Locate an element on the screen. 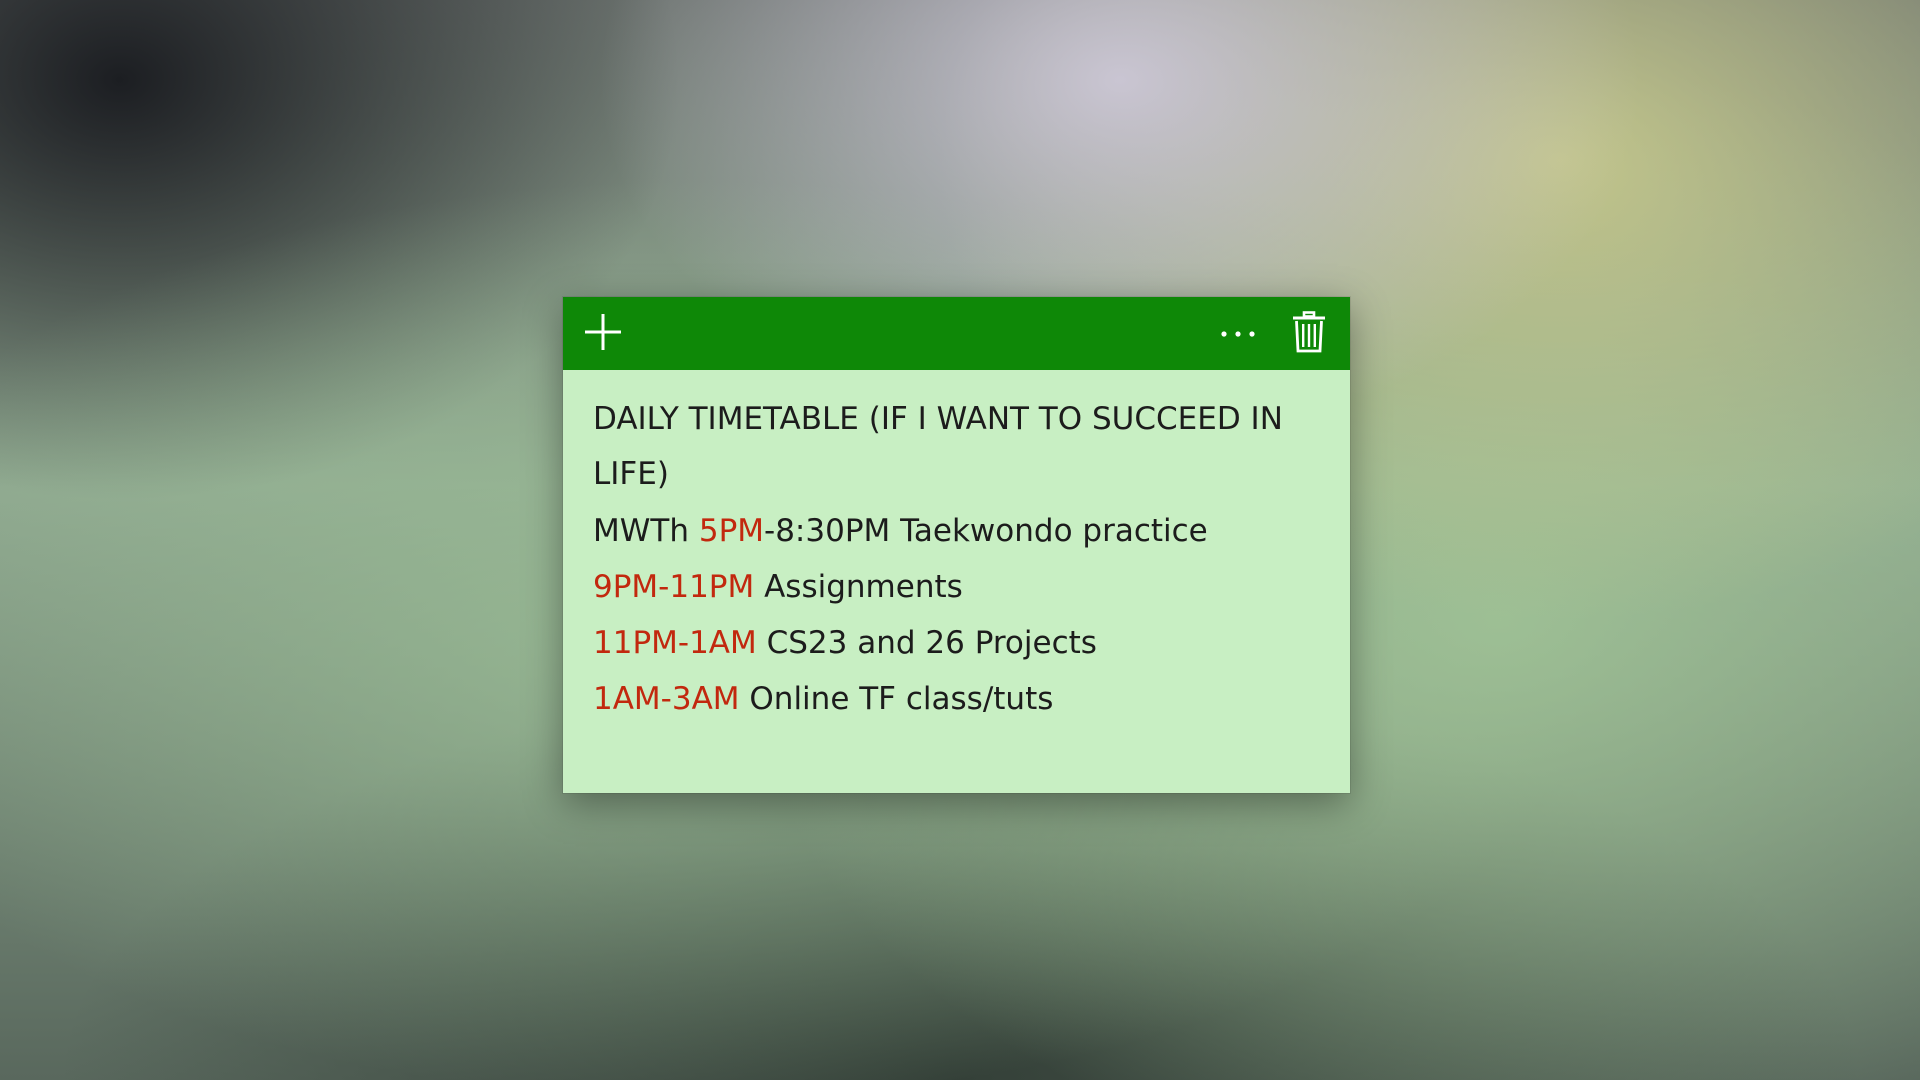 The width and height of the screenshot is (1920, 1080). trash-icon is located at coordinates (1309, 333).